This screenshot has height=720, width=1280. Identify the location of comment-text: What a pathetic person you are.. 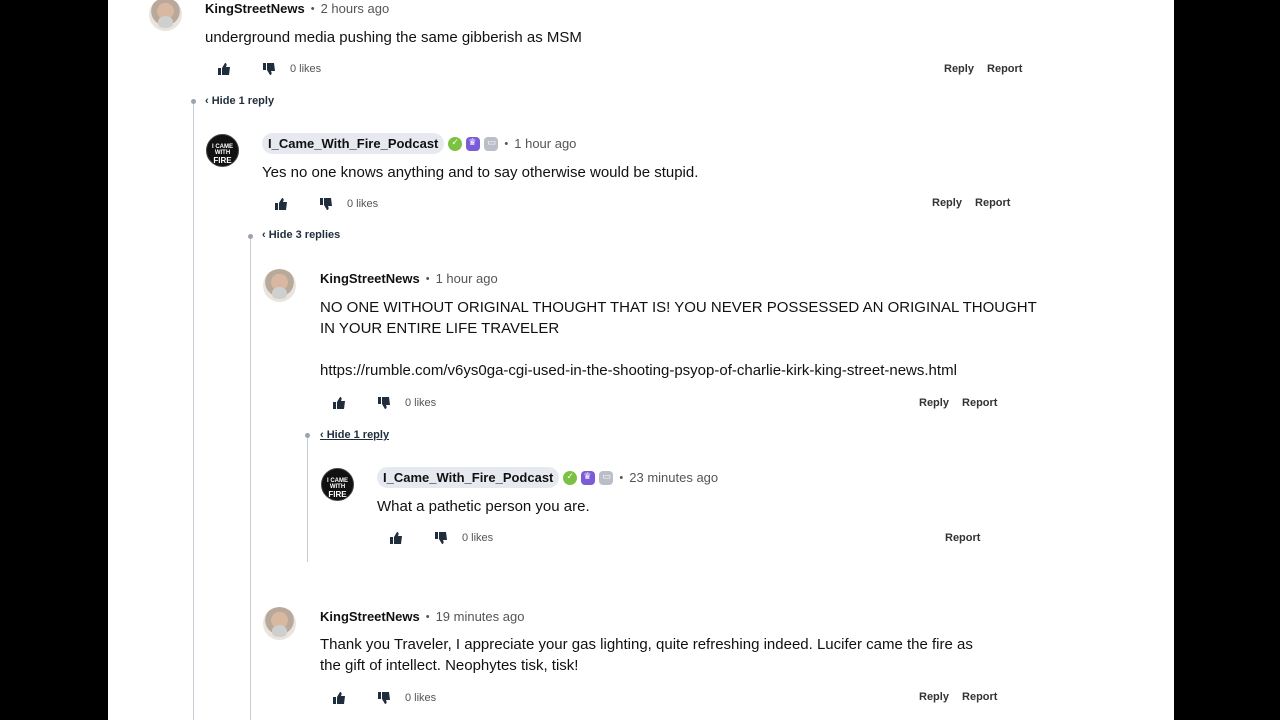
(483, 506).